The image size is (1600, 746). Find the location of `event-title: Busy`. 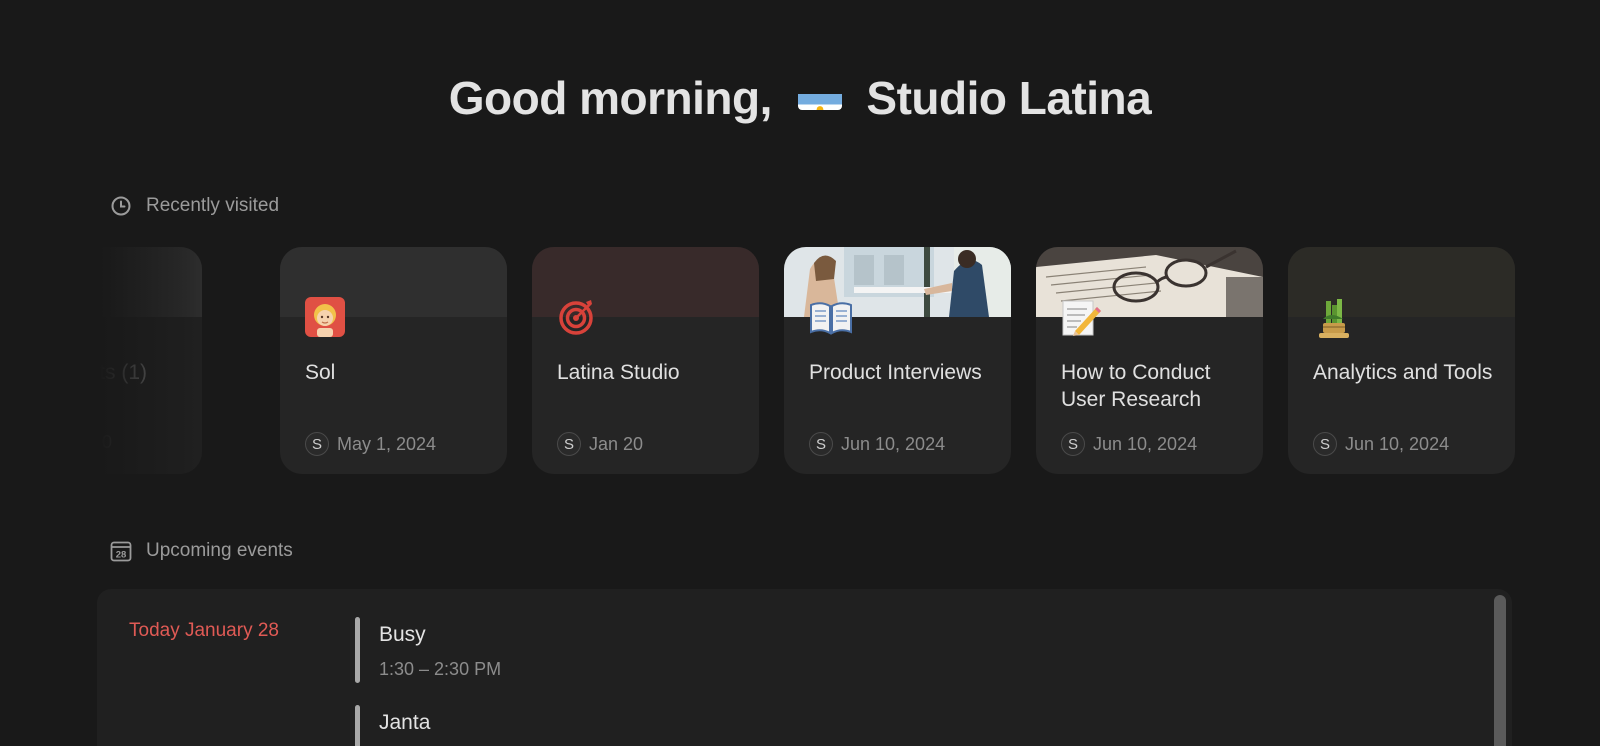

event-title: Busy is located at coordinates (402, 634).